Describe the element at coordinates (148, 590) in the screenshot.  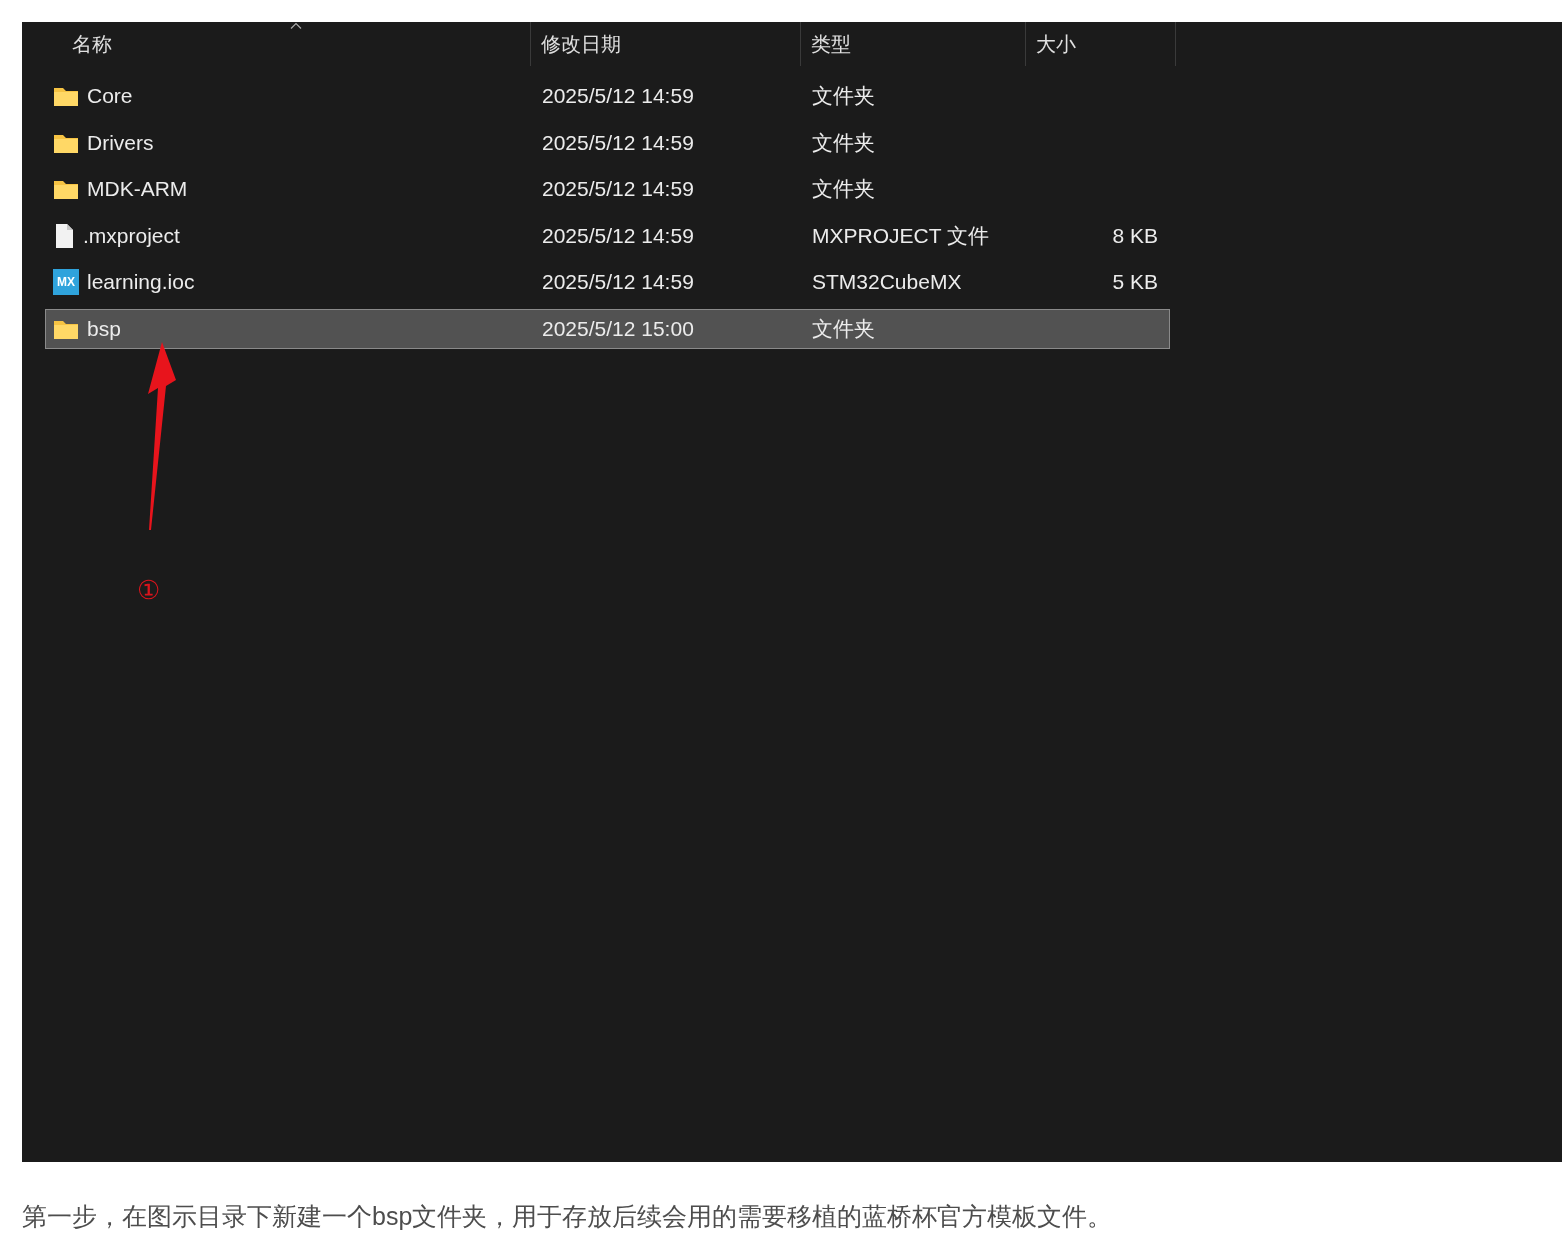
I see `step-marker: ①` at that location.